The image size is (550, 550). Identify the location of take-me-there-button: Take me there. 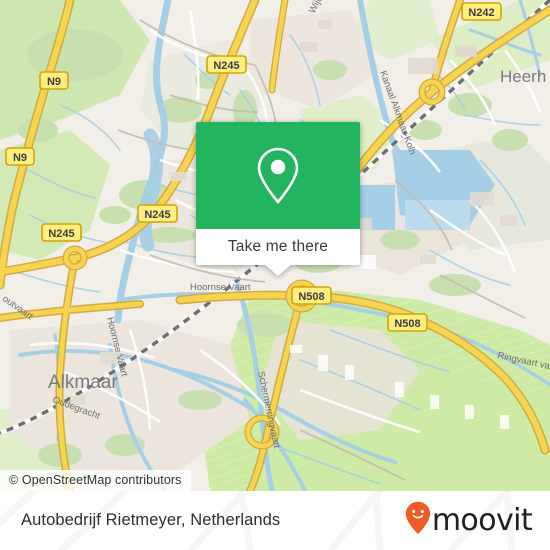
(278, 247).